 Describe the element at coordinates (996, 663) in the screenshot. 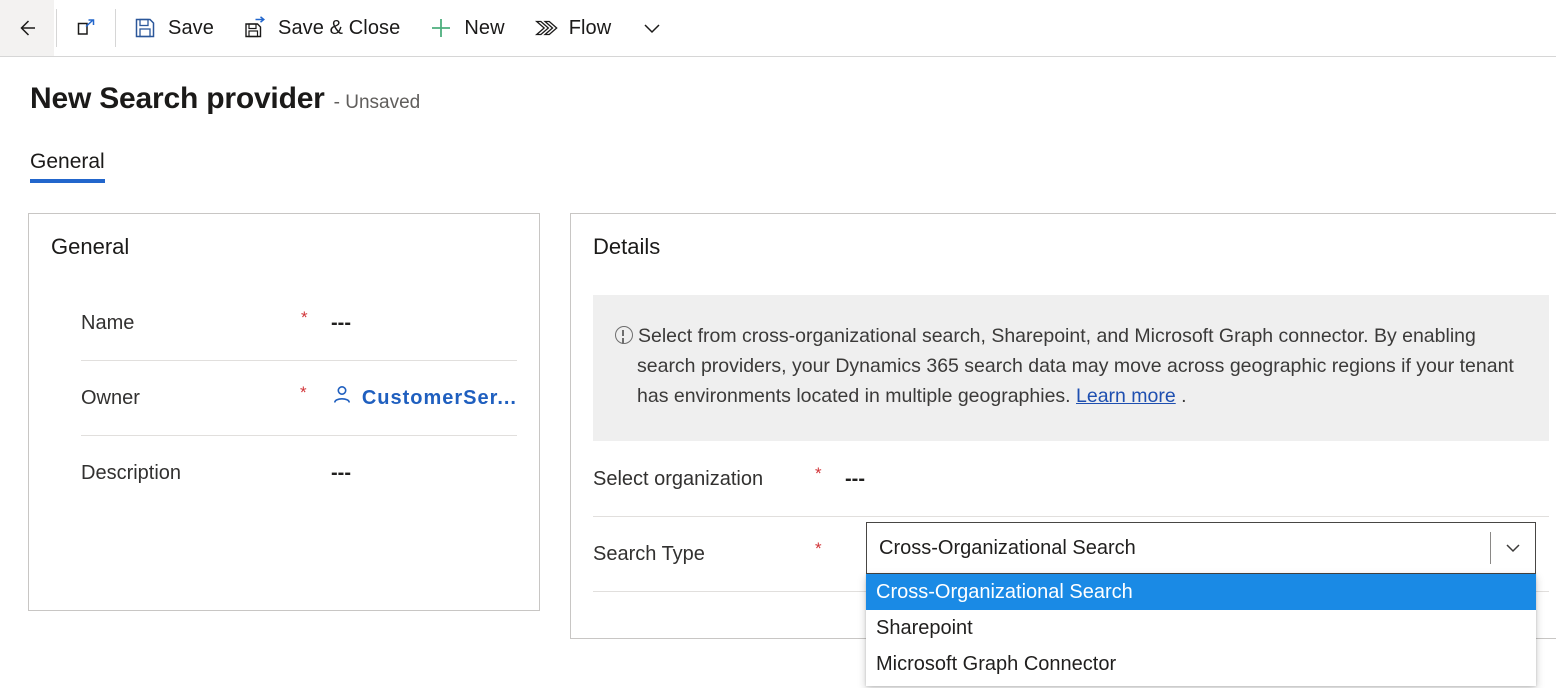

I see `option-label: Microsoft Graph Connector` at that location.